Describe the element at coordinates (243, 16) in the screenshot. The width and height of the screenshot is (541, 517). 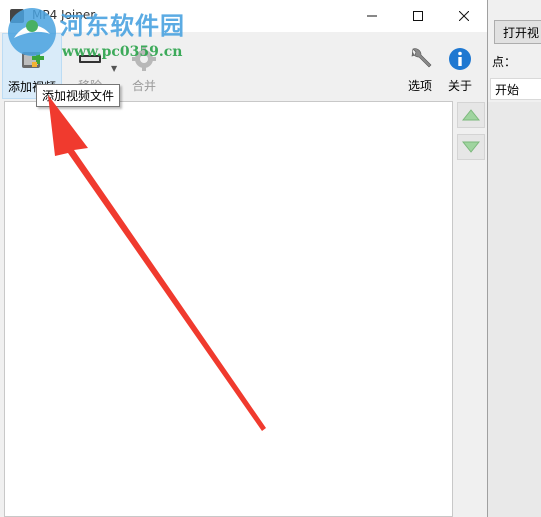
I see `title-bar: MP4 Joiner` at that location.